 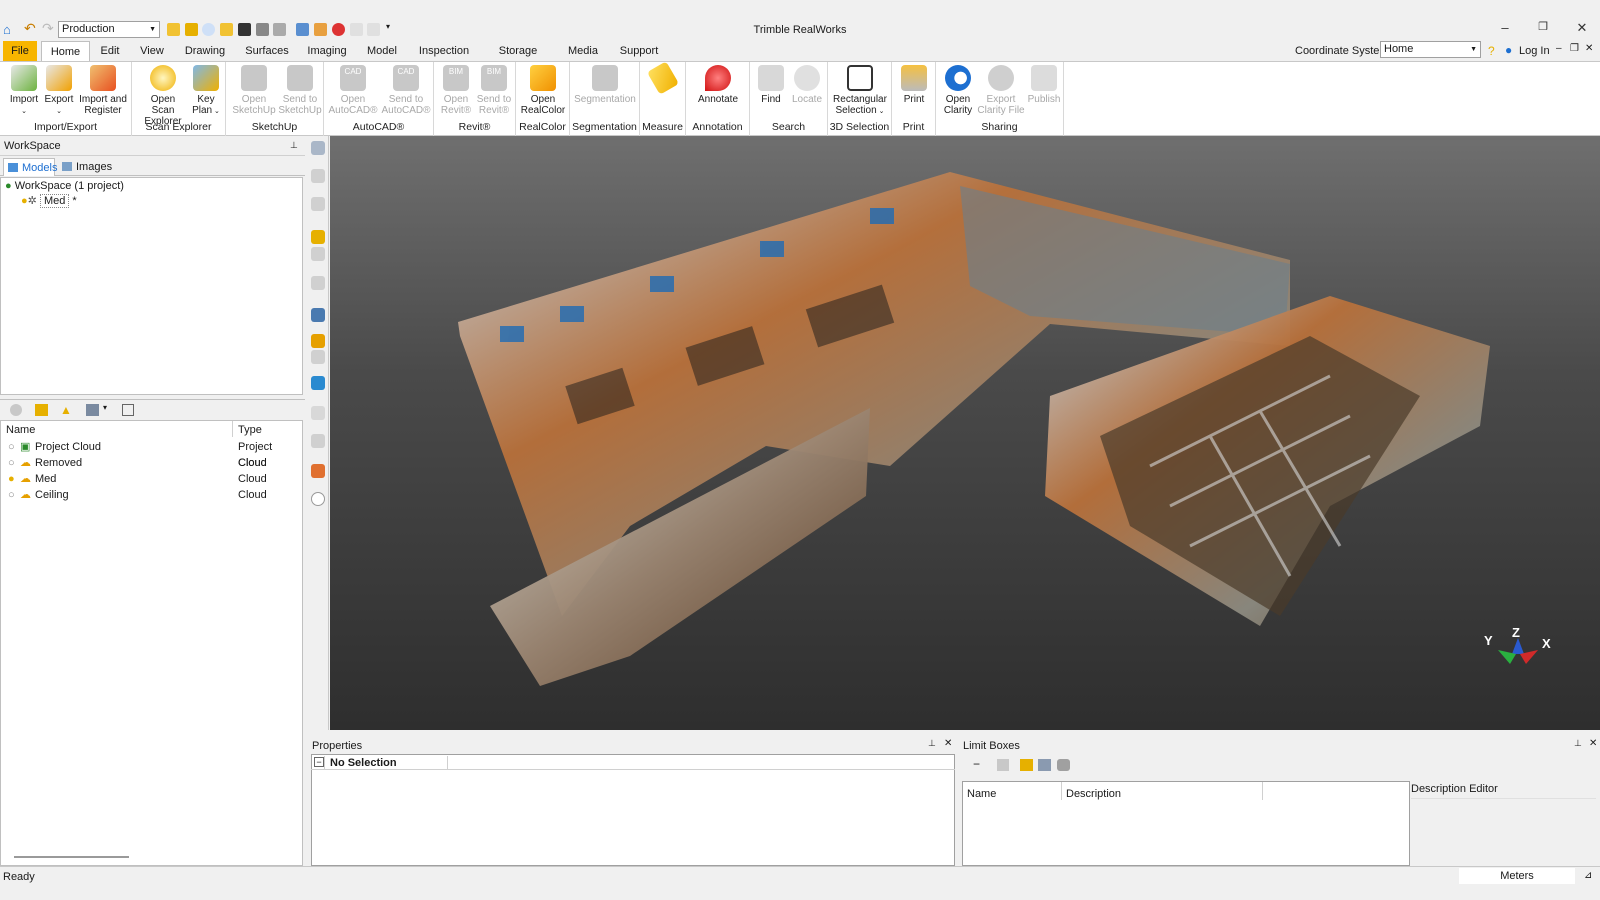 I want to click on light-icon, so click(x=318, y=413).